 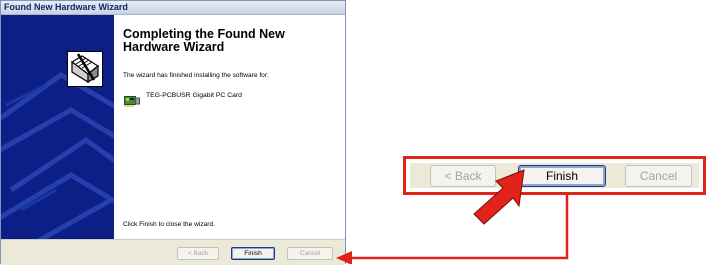 What do you see at coordinates (344, 257) in the screenshot?
I see `connector-arrowhead` at bounding box center [344, 257].